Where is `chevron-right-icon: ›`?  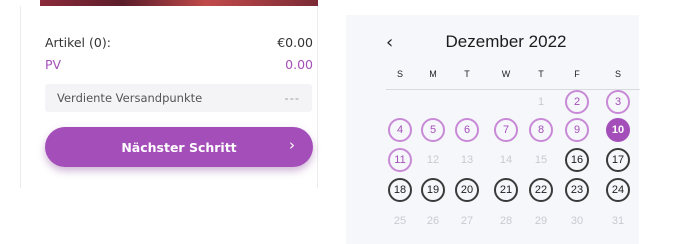 chevron-right-icon: › is located at coordinates (292, 145).